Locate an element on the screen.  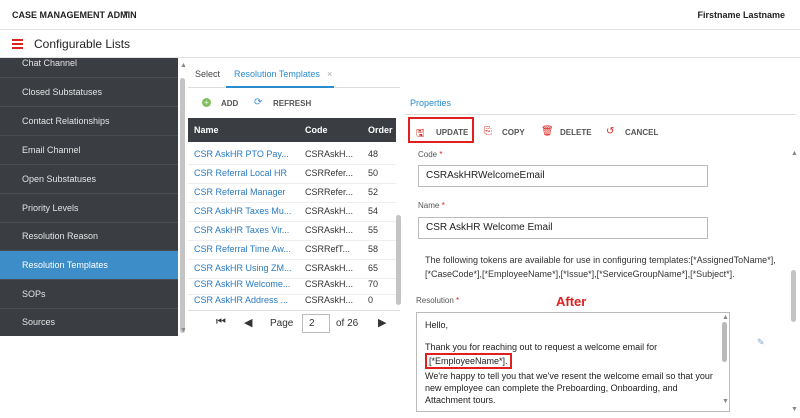
cell-order: 58 is located at coordinates (373, 249).